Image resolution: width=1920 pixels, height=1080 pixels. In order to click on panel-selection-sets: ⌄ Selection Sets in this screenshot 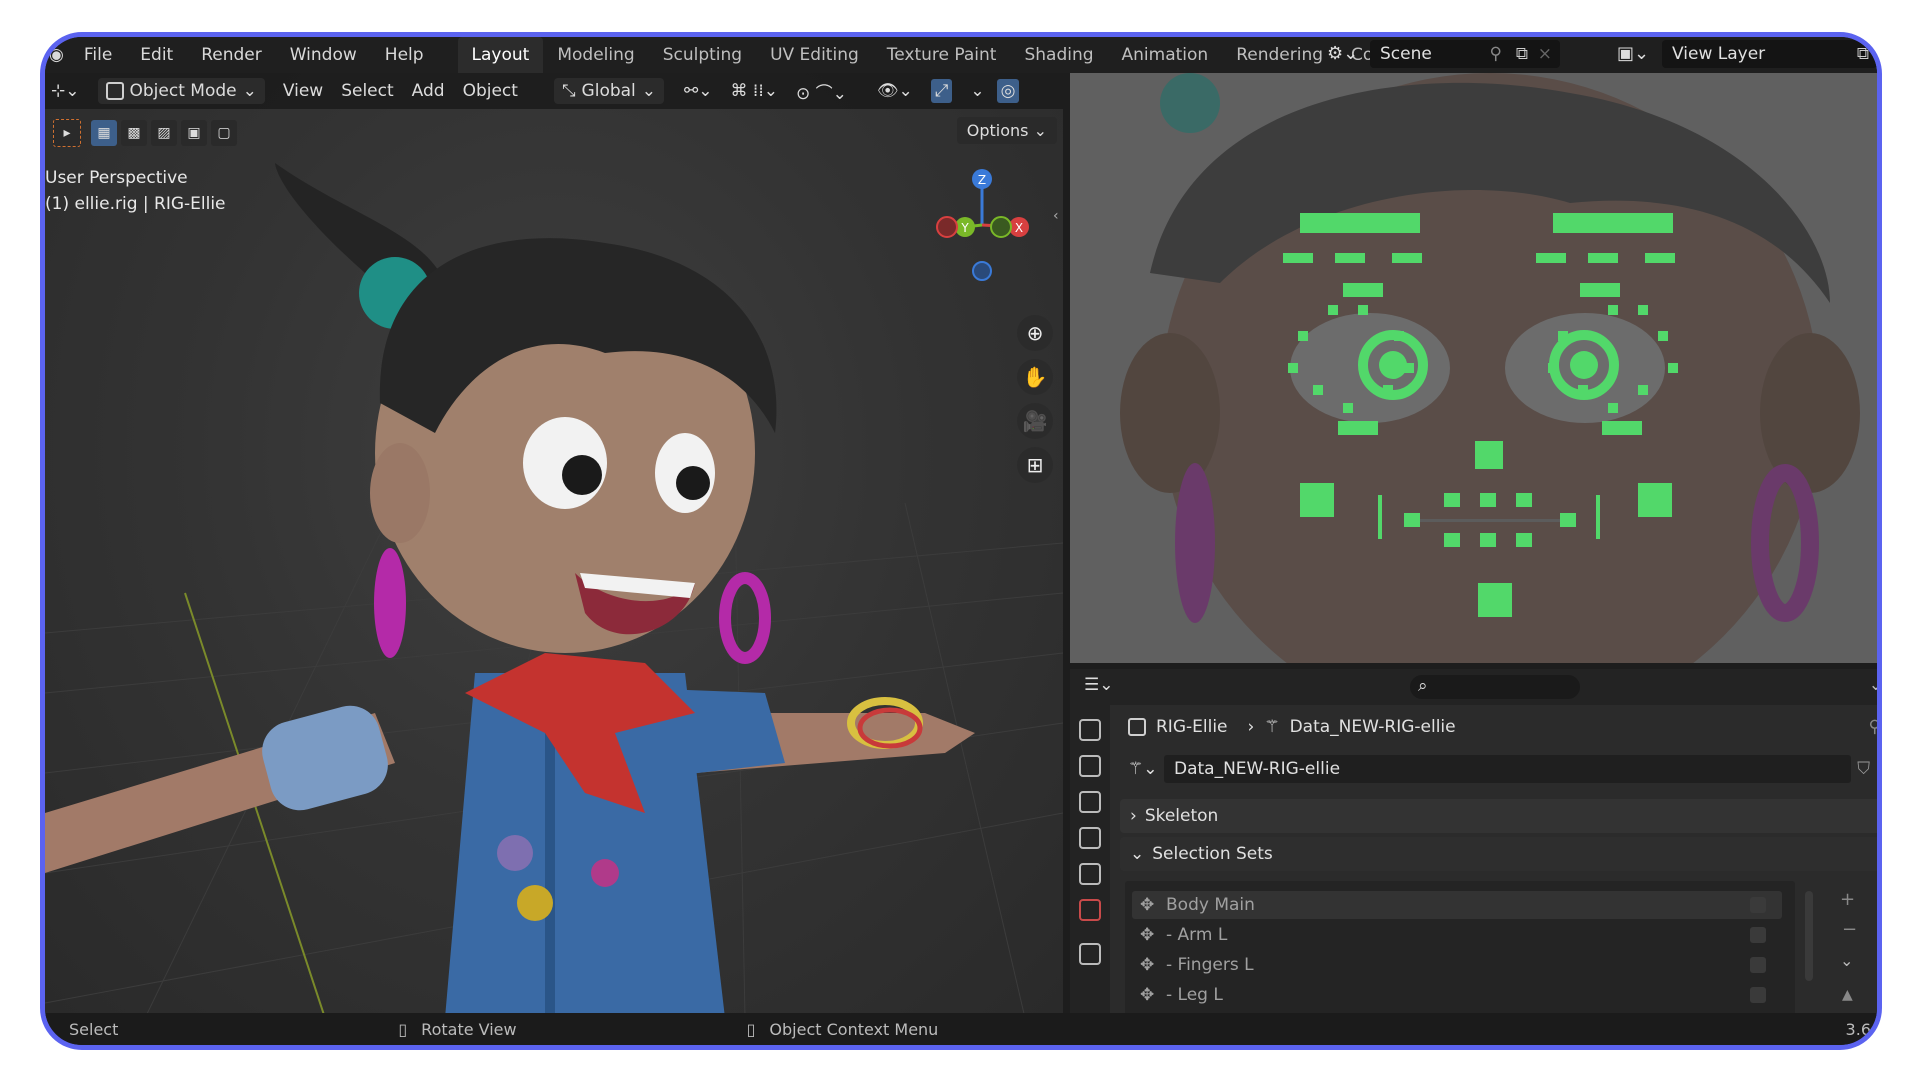, I will do `click(1498, 854)`.